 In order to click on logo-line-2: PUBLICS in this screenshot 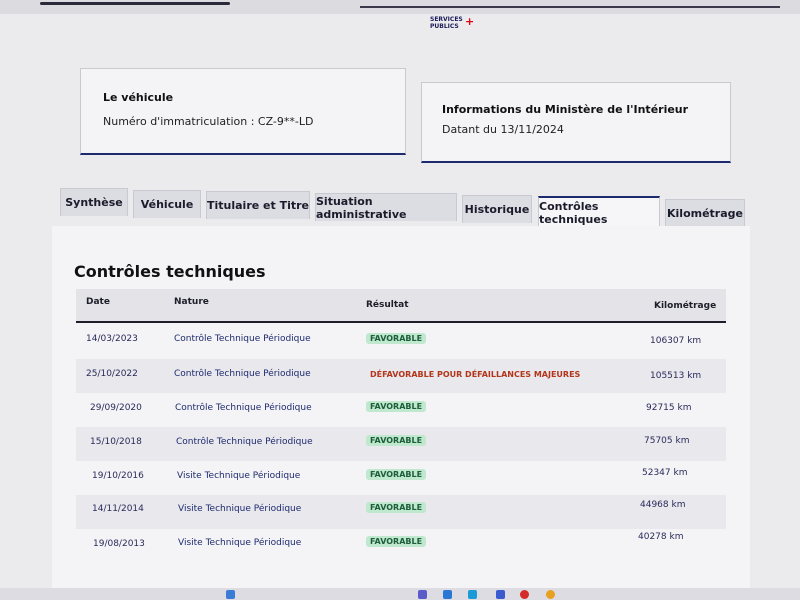, I will do `click(444, 26)`.